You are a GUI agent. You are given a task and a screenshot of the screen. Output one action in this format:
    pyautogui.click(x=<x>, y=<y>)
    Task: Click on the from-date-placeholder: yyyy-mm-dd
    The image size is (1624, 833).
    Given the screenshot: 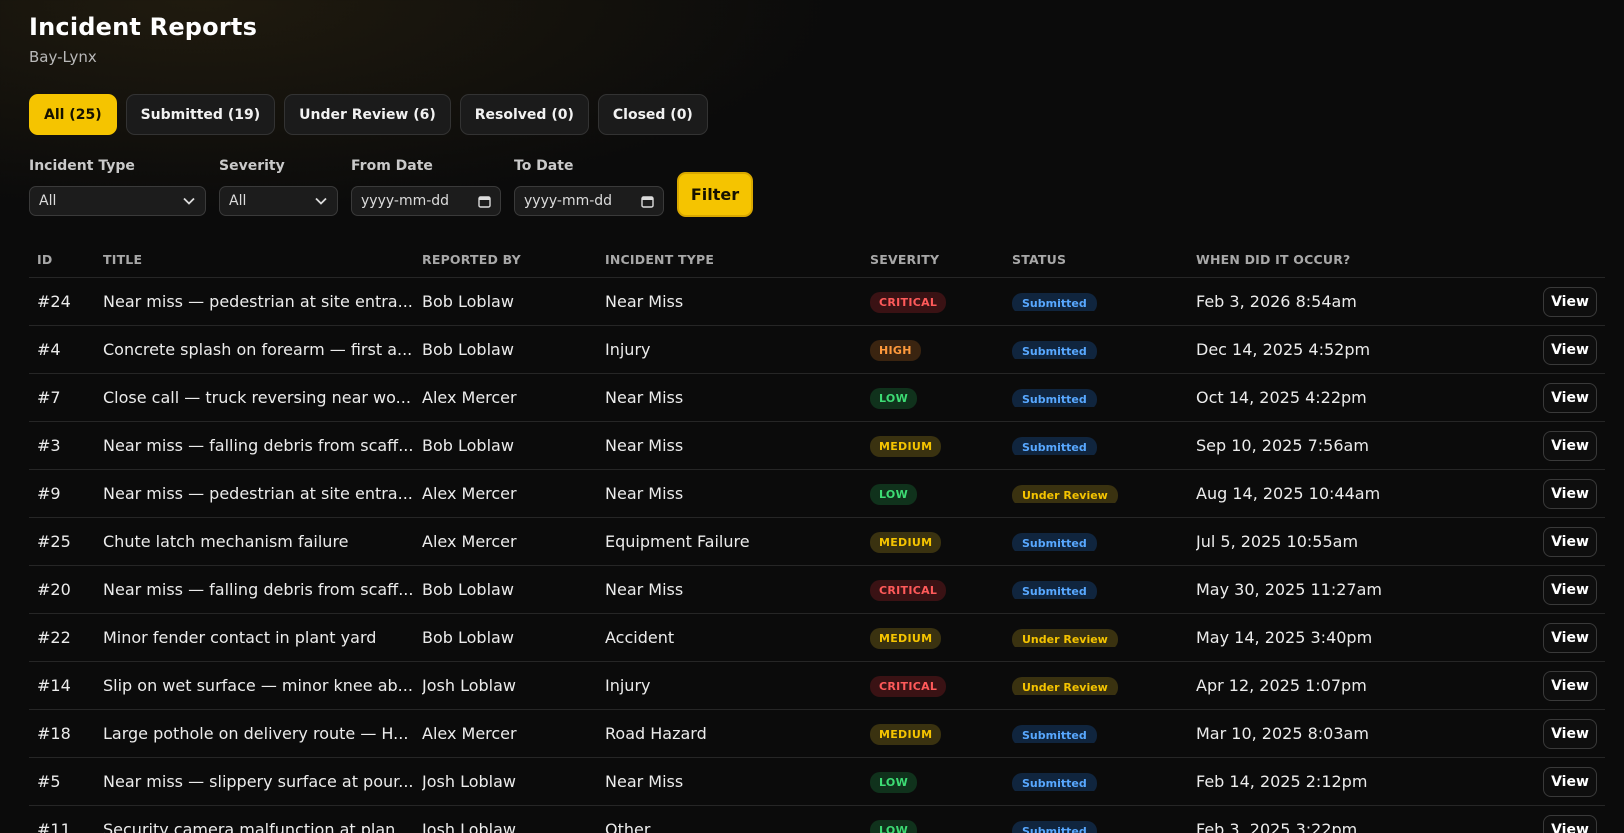 What is the action you would take?
    pyautogui.click(x=405, y=201)
    